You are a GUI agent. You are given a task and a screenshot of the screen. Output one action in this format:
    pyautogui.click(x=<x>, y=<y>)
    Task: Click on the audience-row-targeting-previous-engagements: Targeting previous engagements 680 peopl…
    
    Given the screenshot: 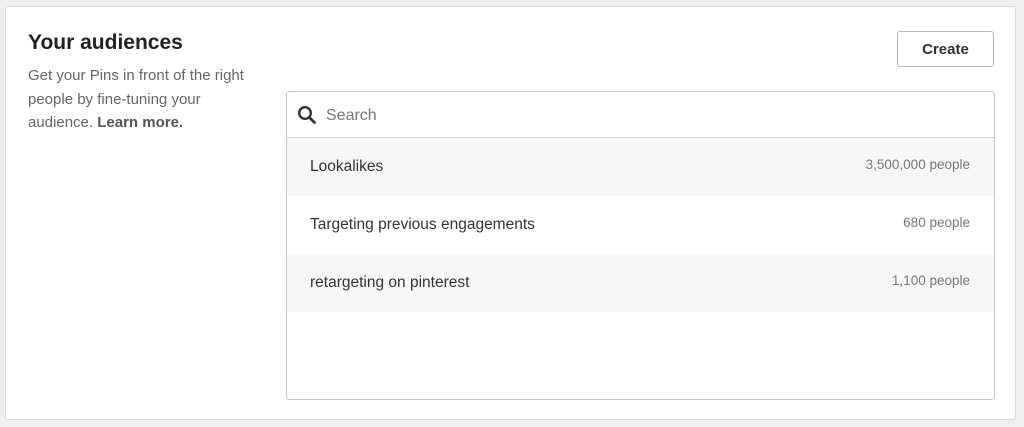 What is the action you would take?
    pyautogui.click(x=640, y=225)
    